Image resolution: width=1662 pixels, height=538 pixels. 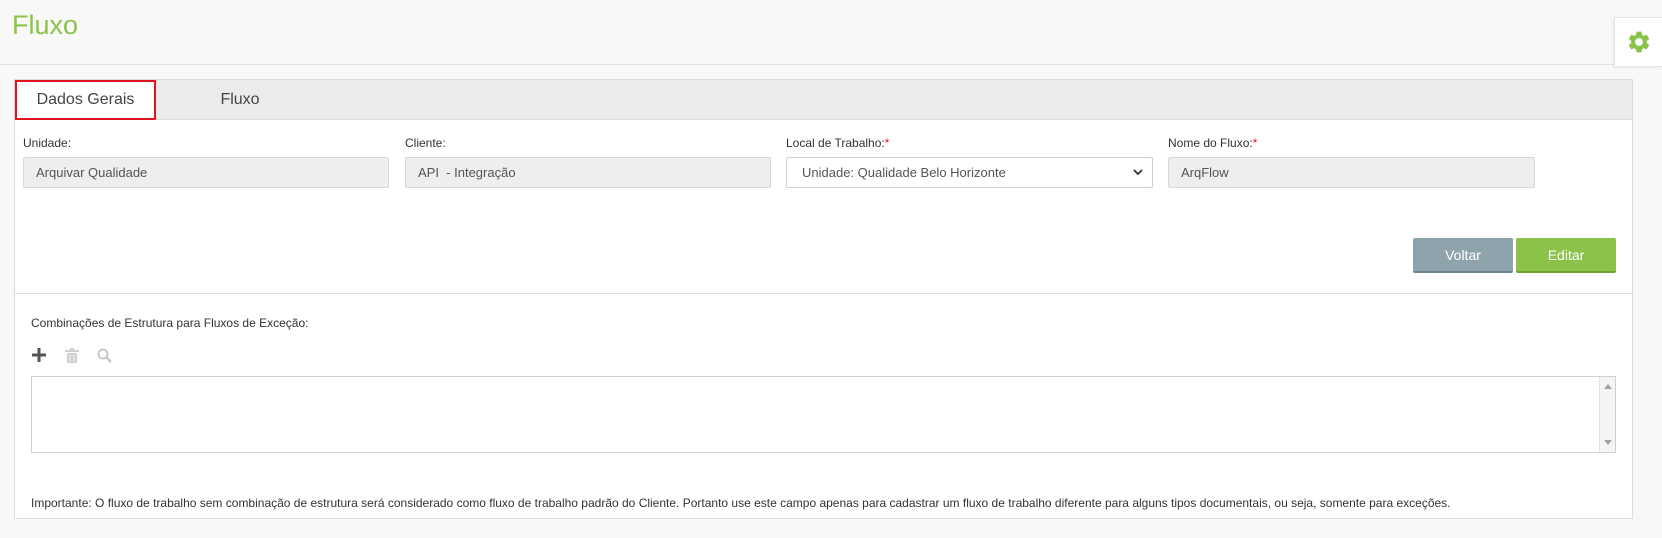 I want to click on add-button, so click(x=39, y=355).